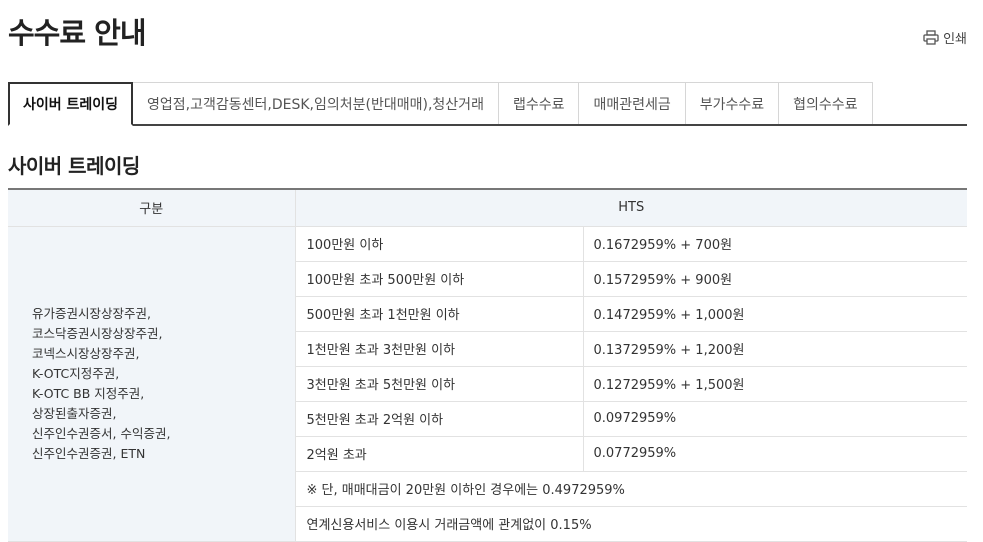 The width and height of the screenshot is (983, 542). Describe the element at coordinates (775, 279) in the screenshot. I see `rate-cell: 0.1572959% + 900원` at that location.